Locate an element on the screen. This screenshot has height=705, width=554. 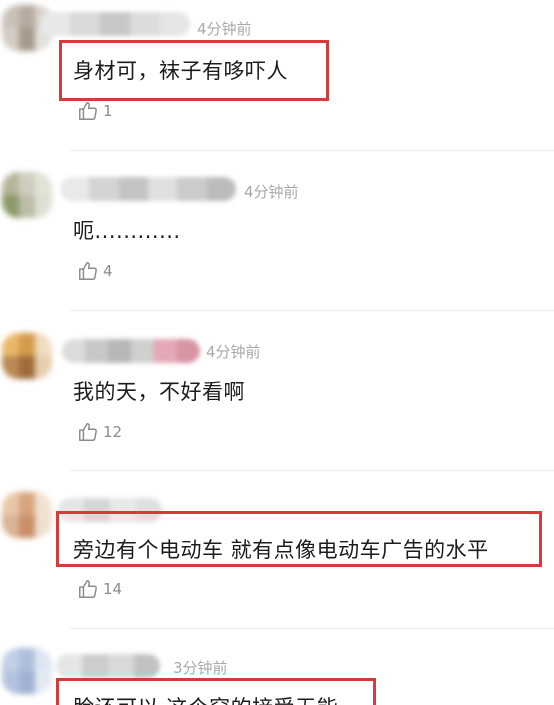
comment-timestamp: 3分钟前 is located at coordinates (200, 668).